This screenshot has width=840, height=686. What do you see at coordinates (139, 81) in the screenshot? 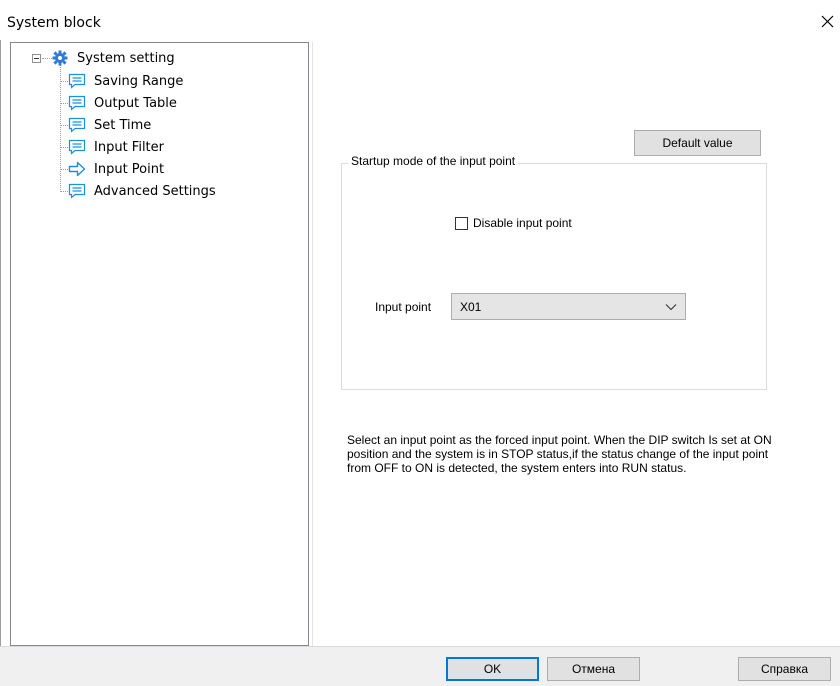
I see `tree-node-label: Saving Range` at bounding box center [139, 81].